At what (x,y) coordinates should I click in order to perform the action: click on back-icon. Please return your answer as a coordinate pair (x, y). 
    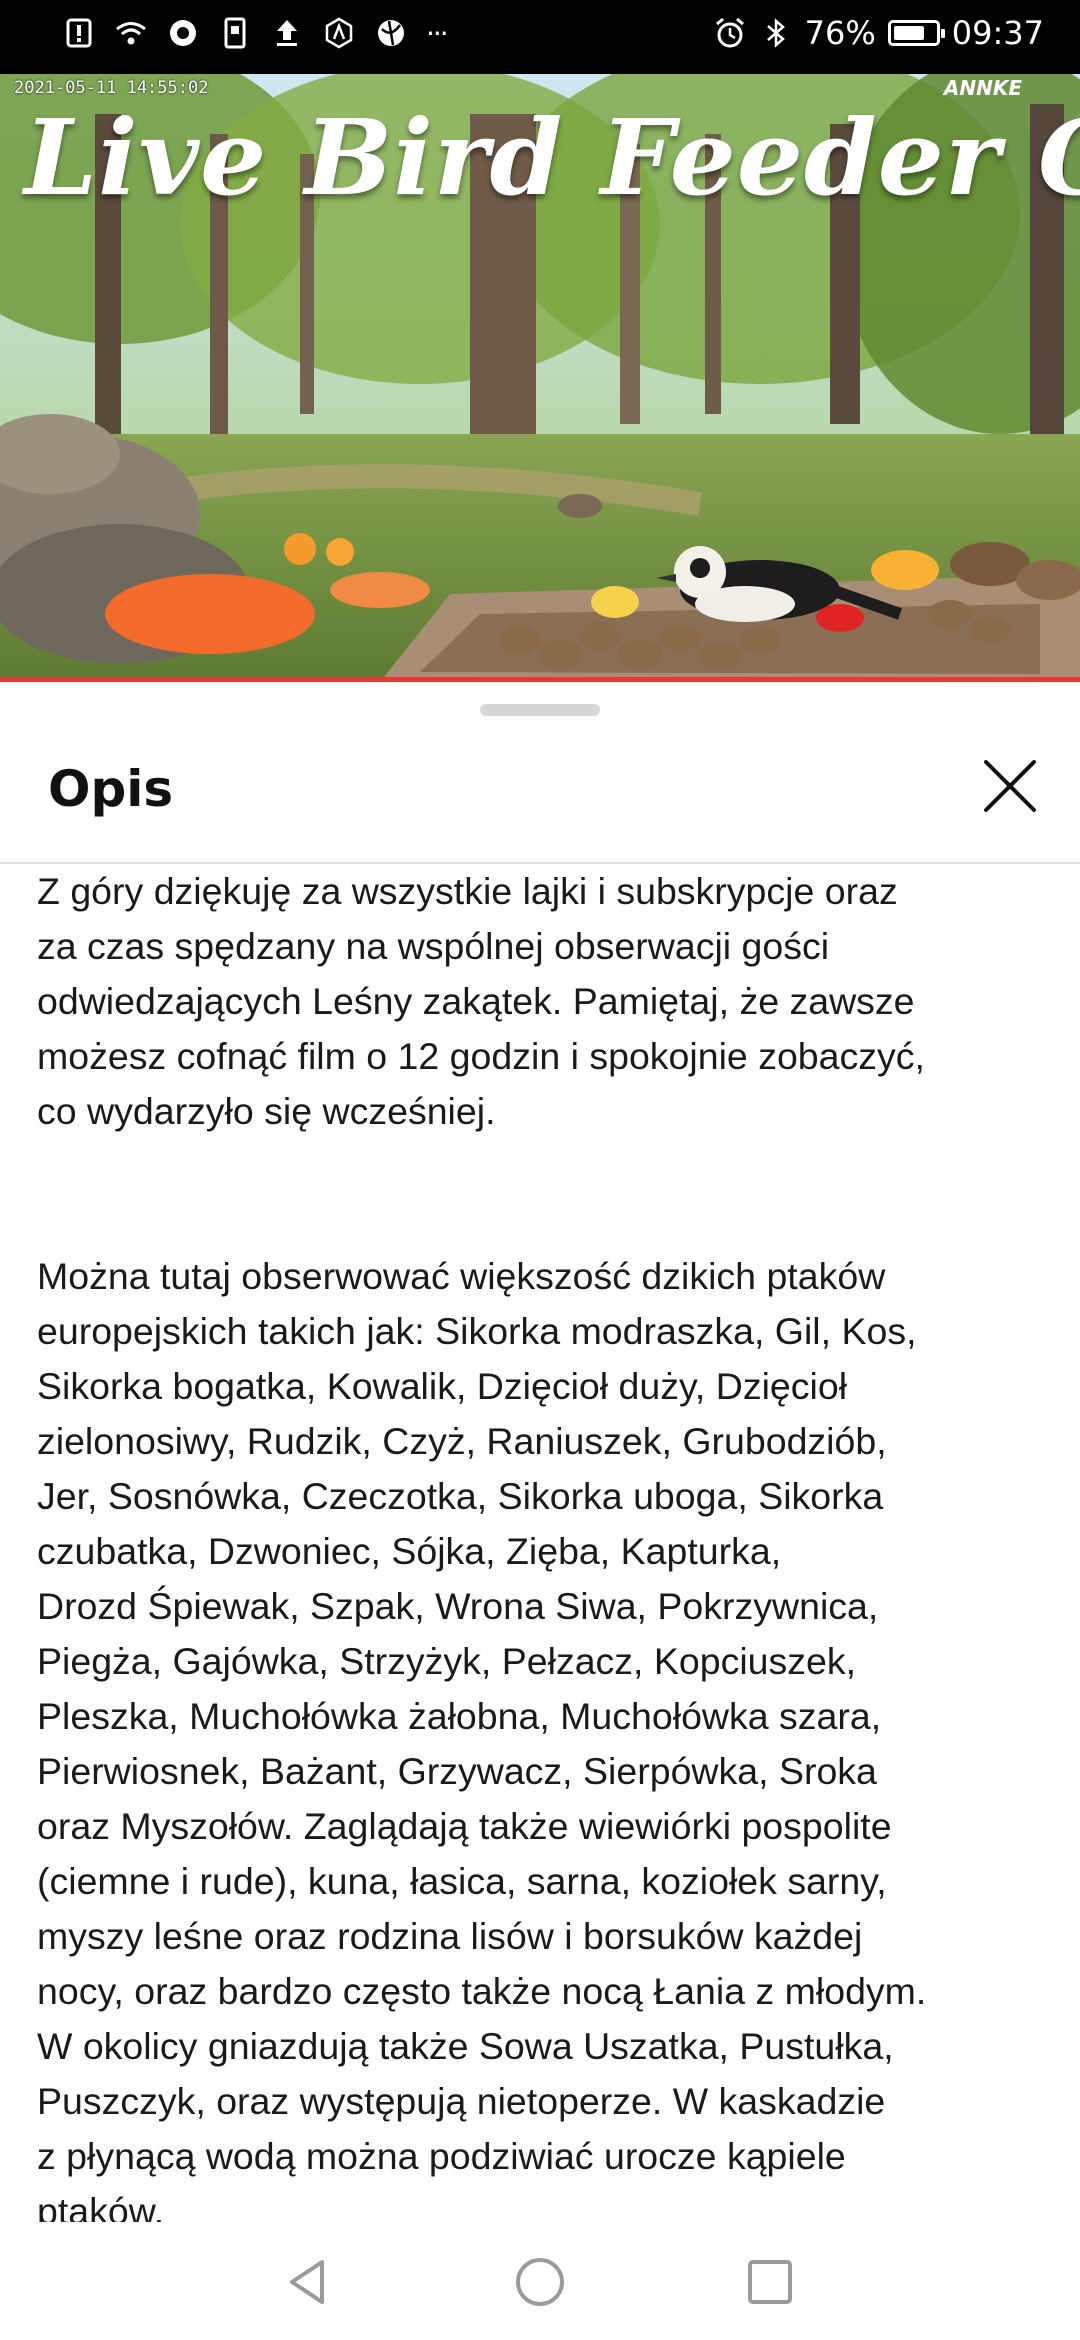
    Looking at the image, I should click on (308, 2282).